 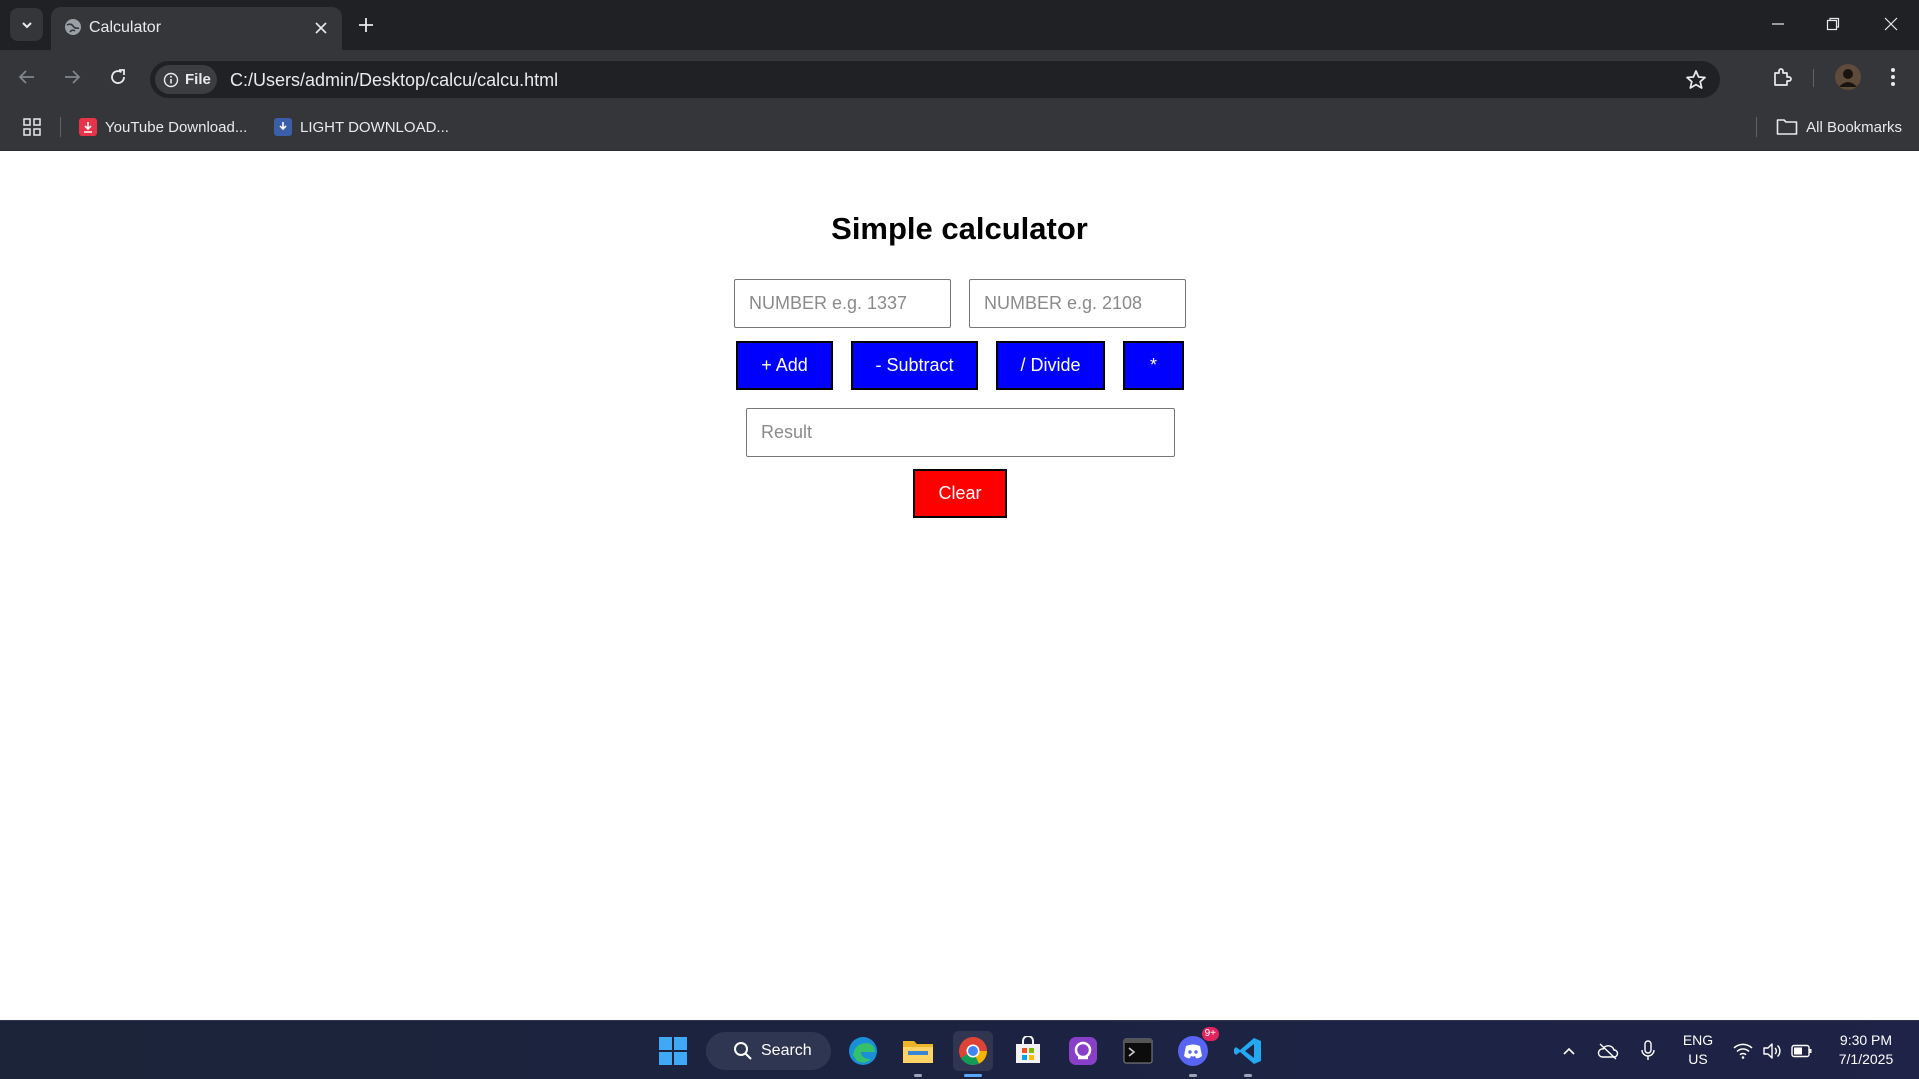 What do you see at coordinates (283, 127) in the screenshot?
I see `light-download-favicon-icon` at bounding box center [283, 127].